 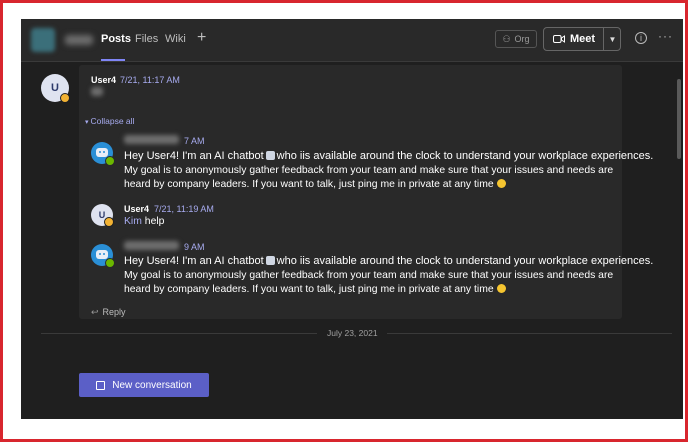 I want to click on chevron-down-icon: ▼, so click(x=612, y=39).